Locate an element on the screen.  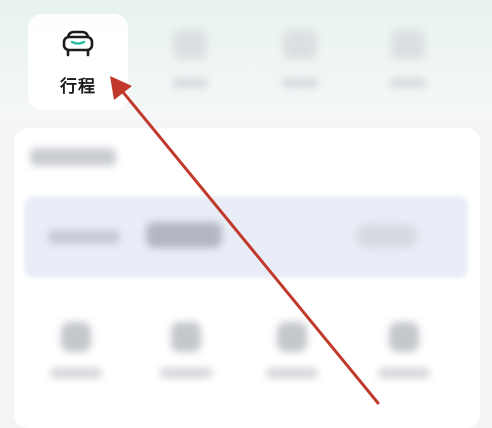
banner-text-blurred is located at coordinates (84, 237).